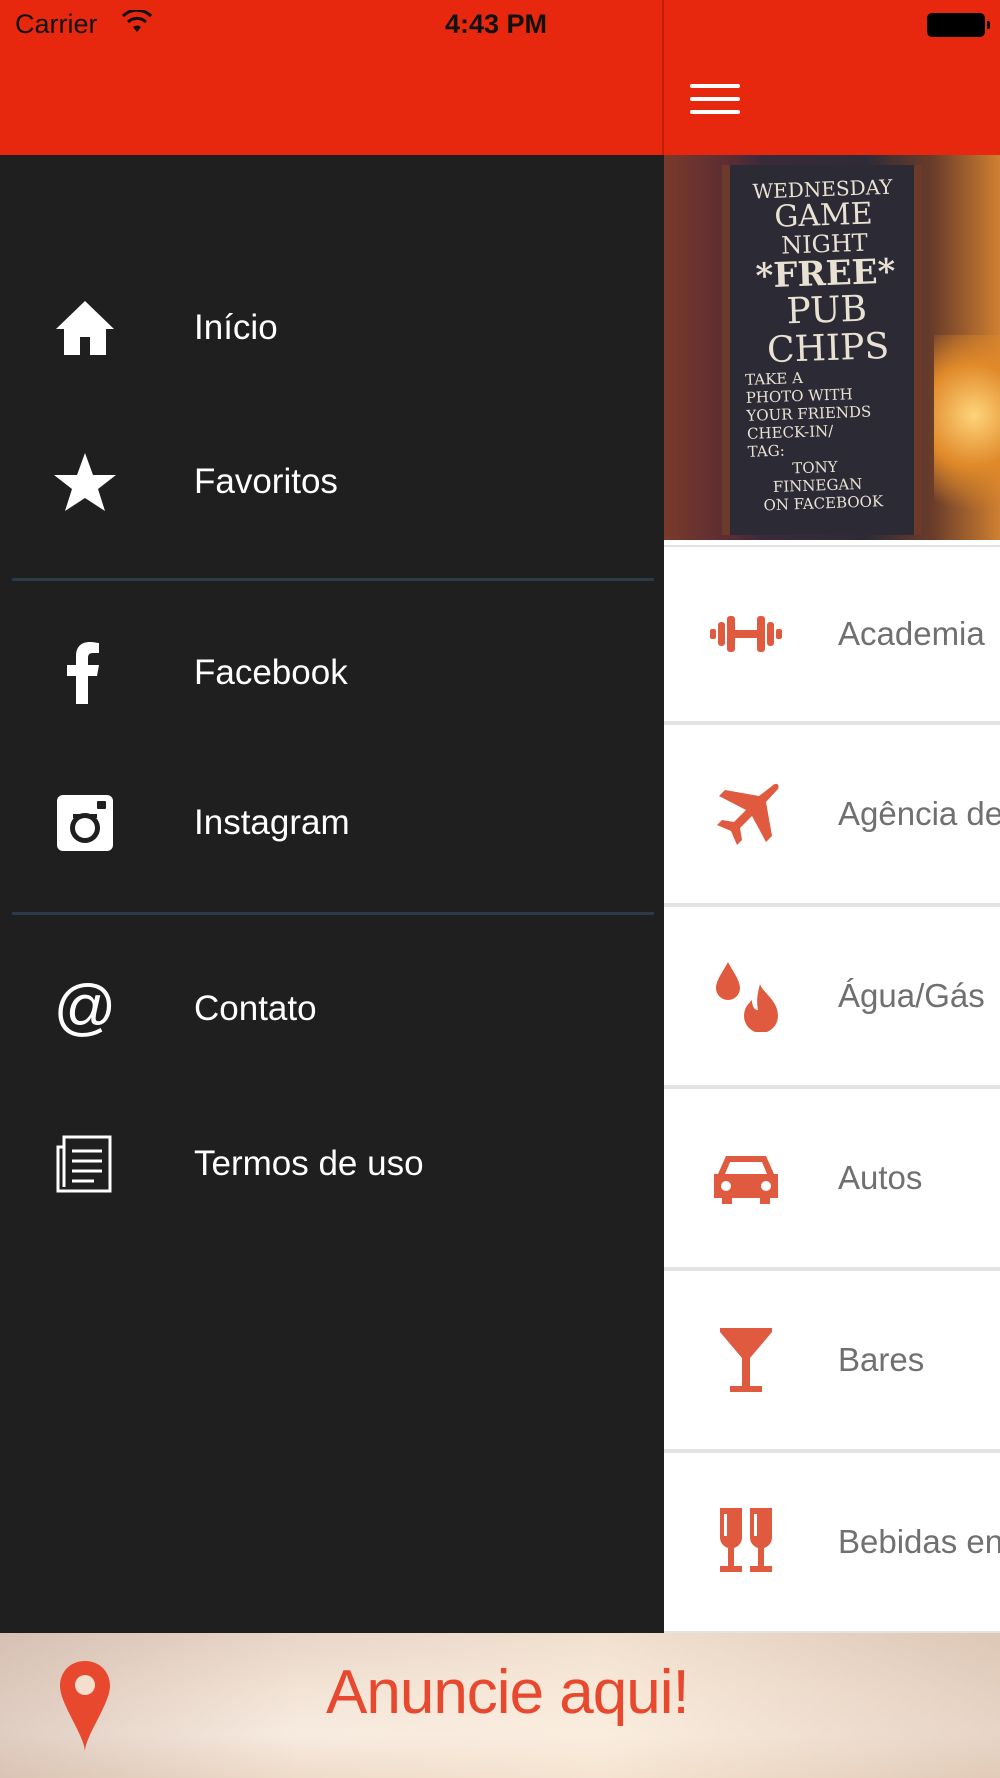 This screenshot has height=1778, width=1000. What do you see at coordinates (832, 1362) in the screenshot?
I see `category-item-bares: Bares` at bounding box center [832, 1362].